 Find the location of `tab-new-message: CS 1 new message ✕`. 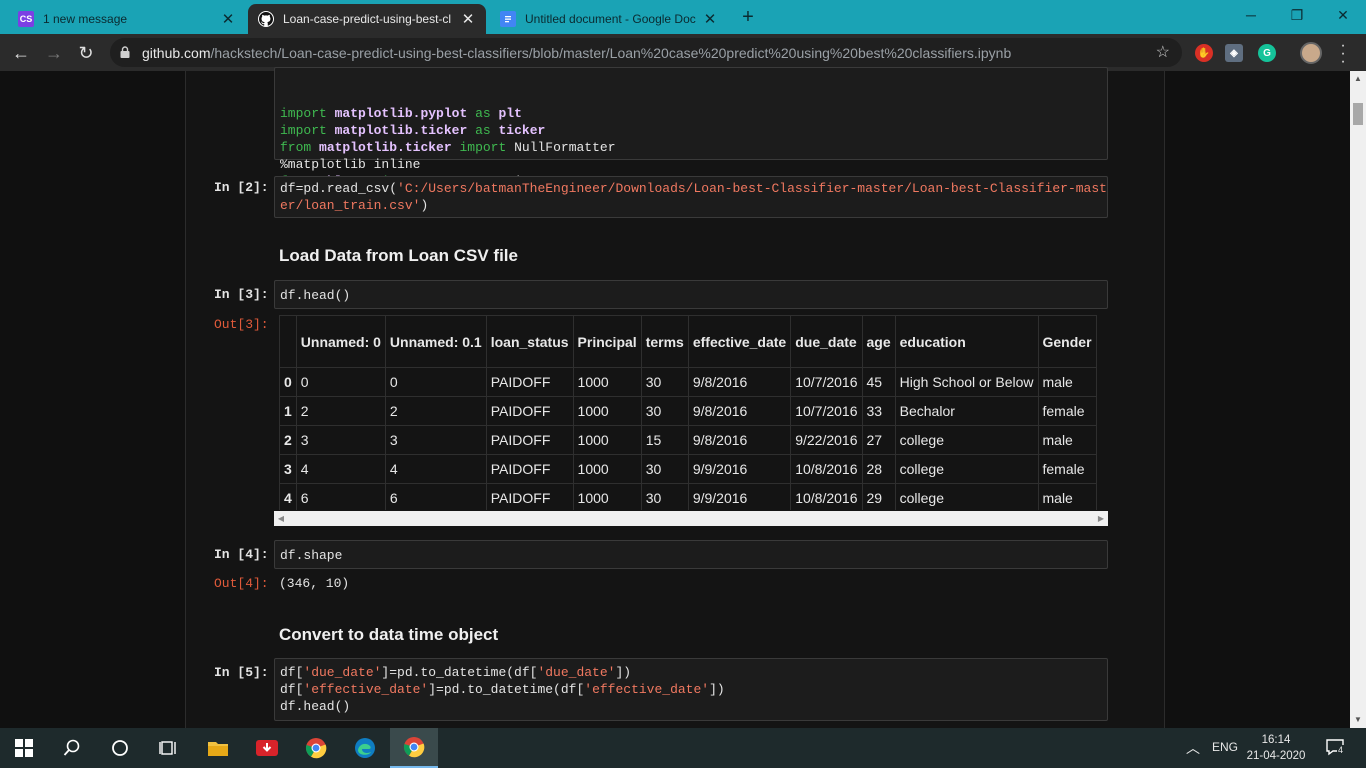

tab-new-message: CS 1 new message ✕ is located at coordinates (127, 19).